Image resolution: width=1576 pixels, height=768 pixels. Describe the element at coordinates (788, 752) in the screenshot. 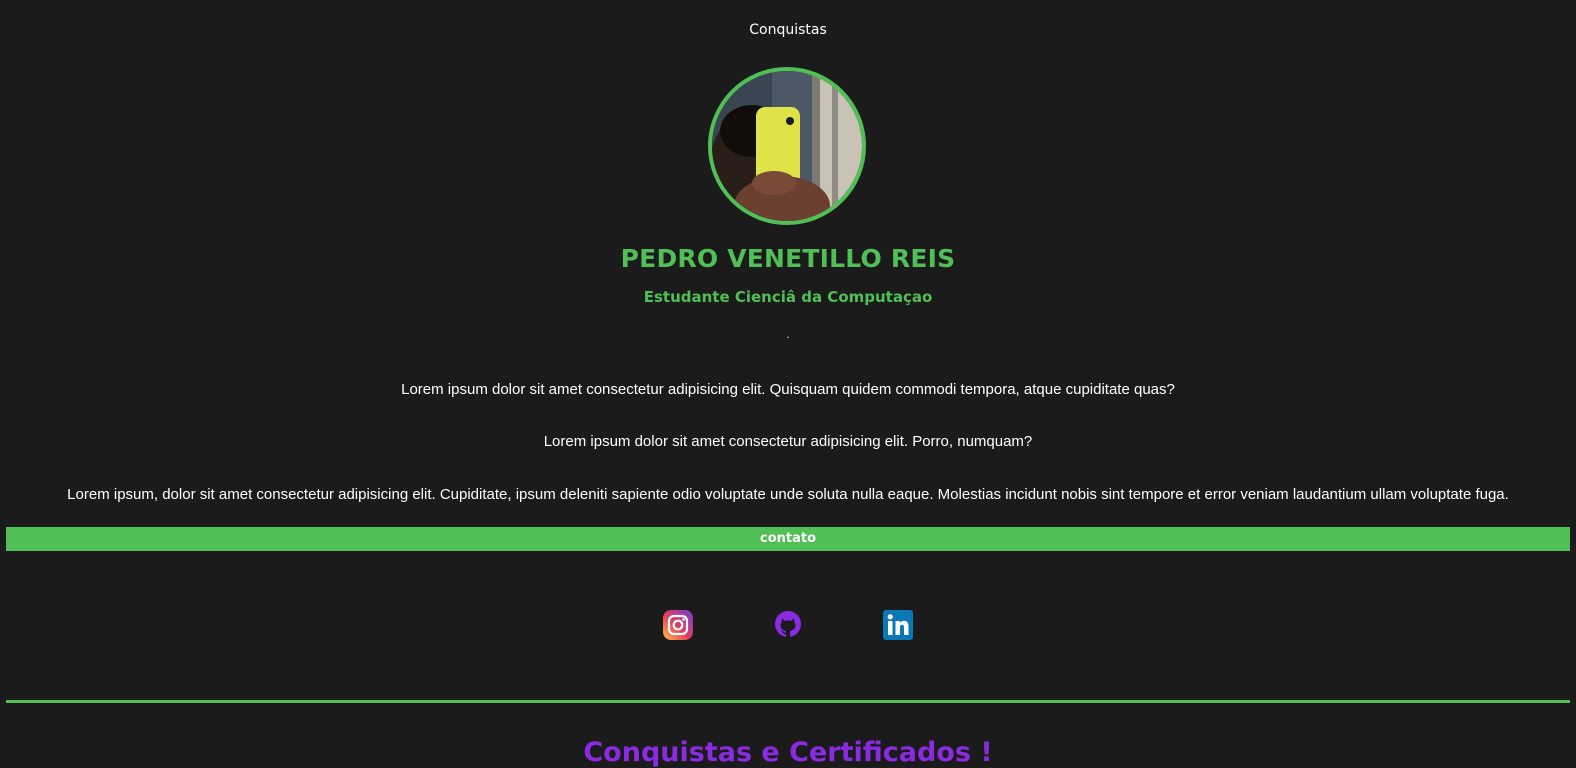

I see `achievements-section-title: Conquistas e Certificados !` at that location.